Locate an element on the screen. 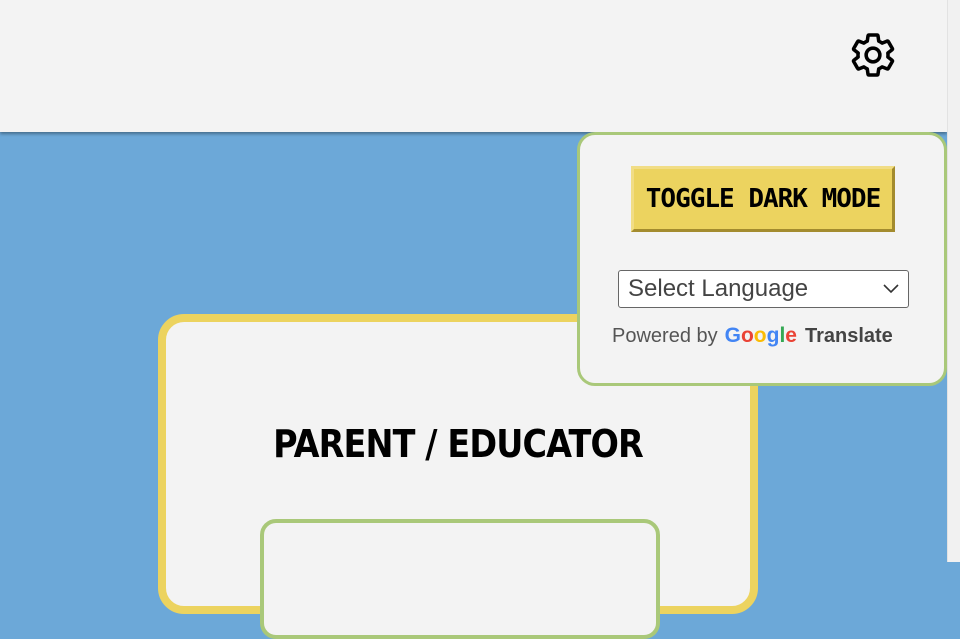  google-logo: Google is located at coordinates (761, 336).